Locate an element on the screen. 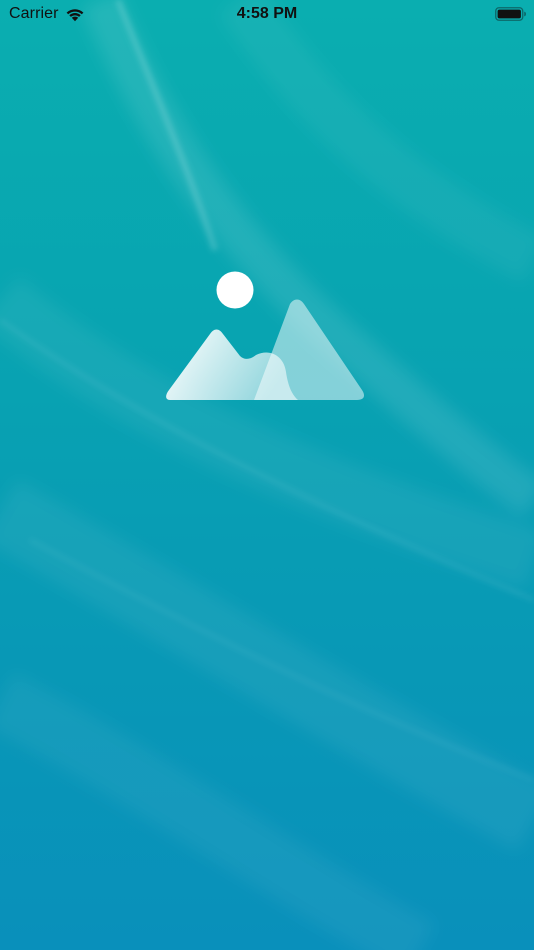 The width and height of the screenshot is (534, 950). image-placeholder-icon is located at coordinates (265, 335).